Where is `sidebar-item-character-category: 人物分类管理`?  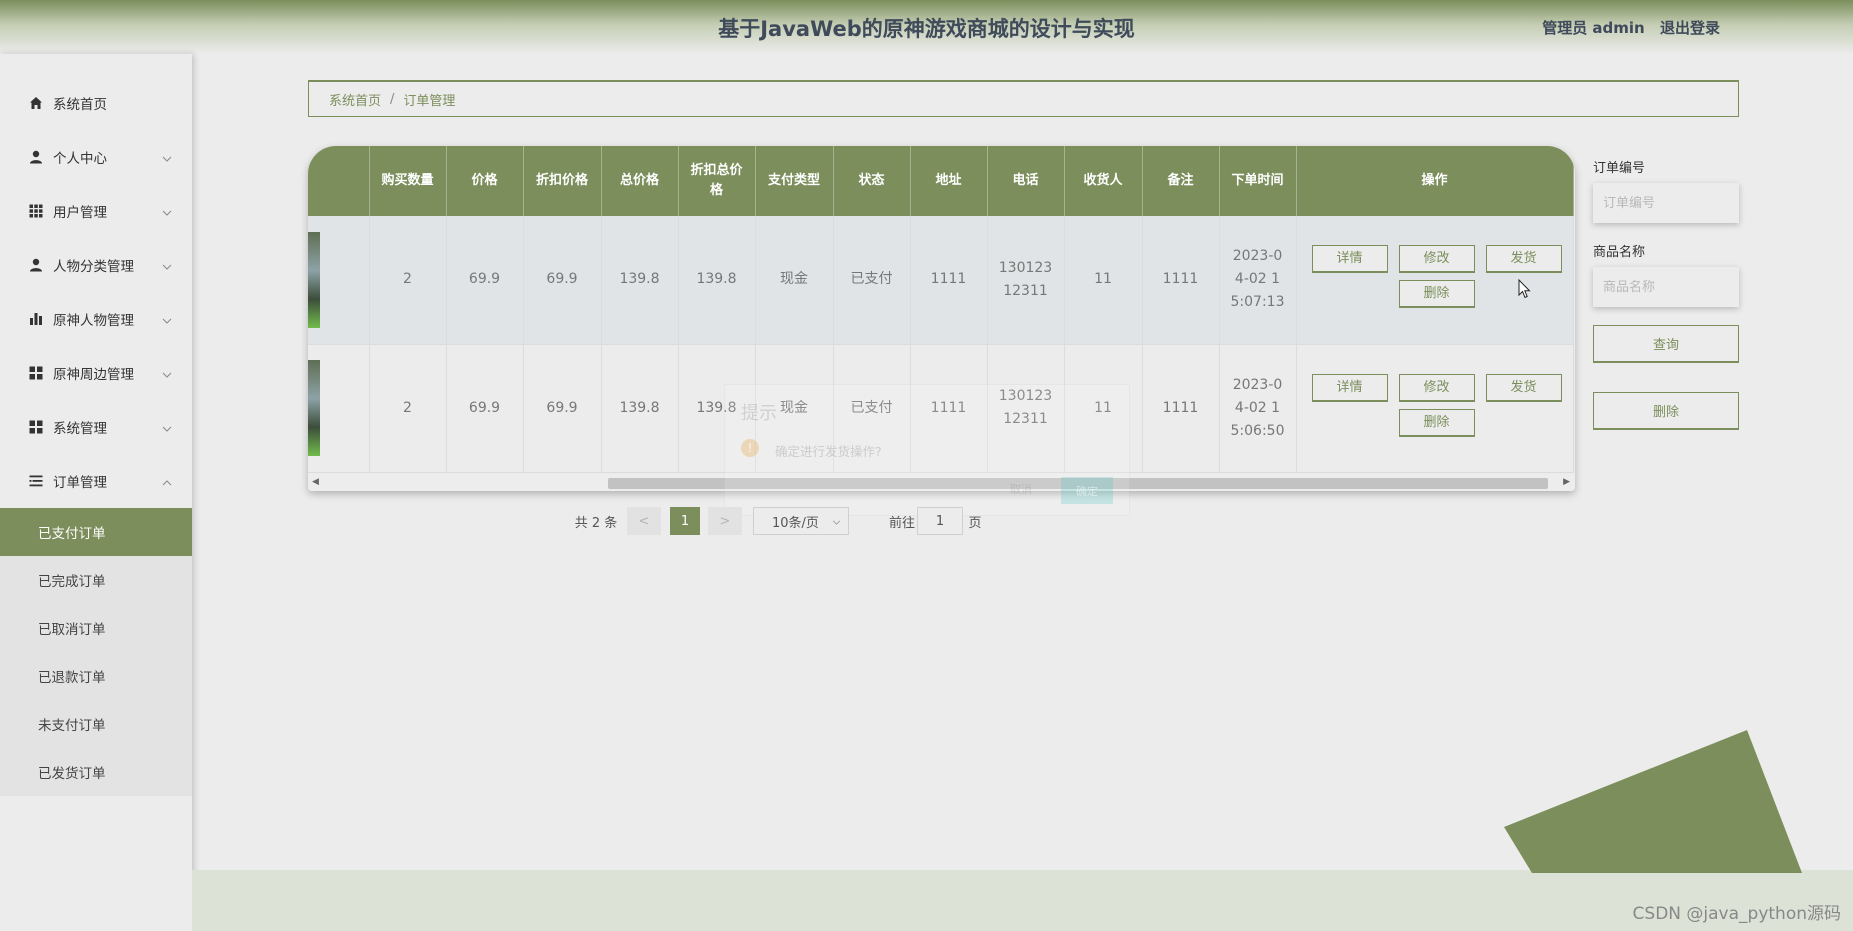
sidebar-item-character-category: 人物分类管理 is located at coordinates (96, 265).